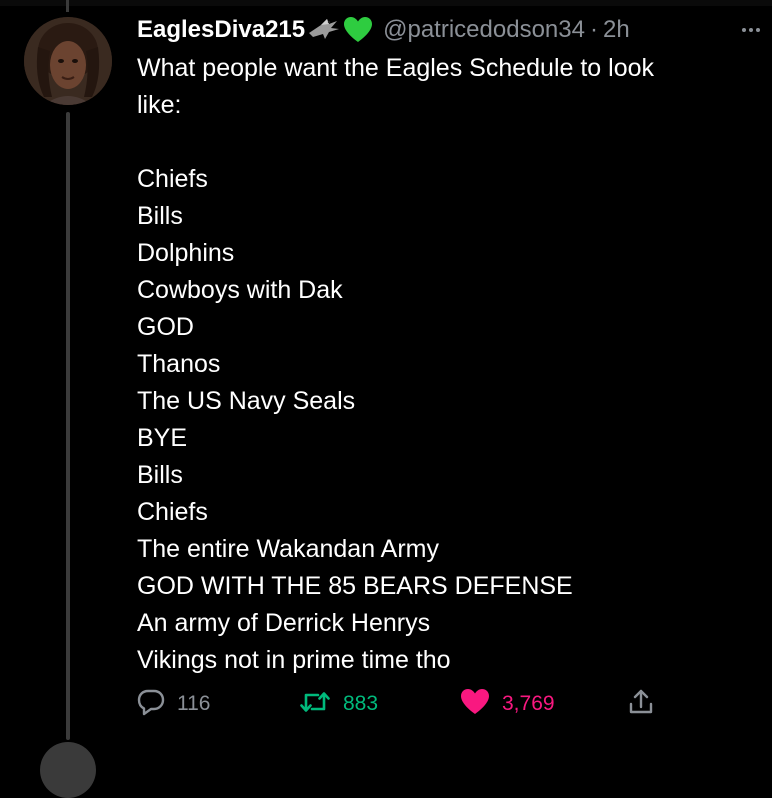 The image size is (772, 798). Describe the element at coordinates (386, 3) in the screenshot. I see `previous-tweet-edge` at that location.